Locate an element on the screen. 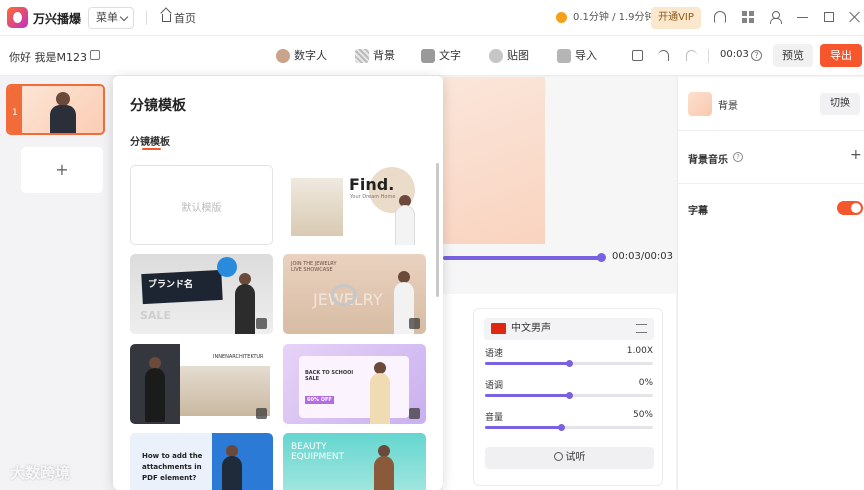  user-icon is located at coordinates (775, 17).